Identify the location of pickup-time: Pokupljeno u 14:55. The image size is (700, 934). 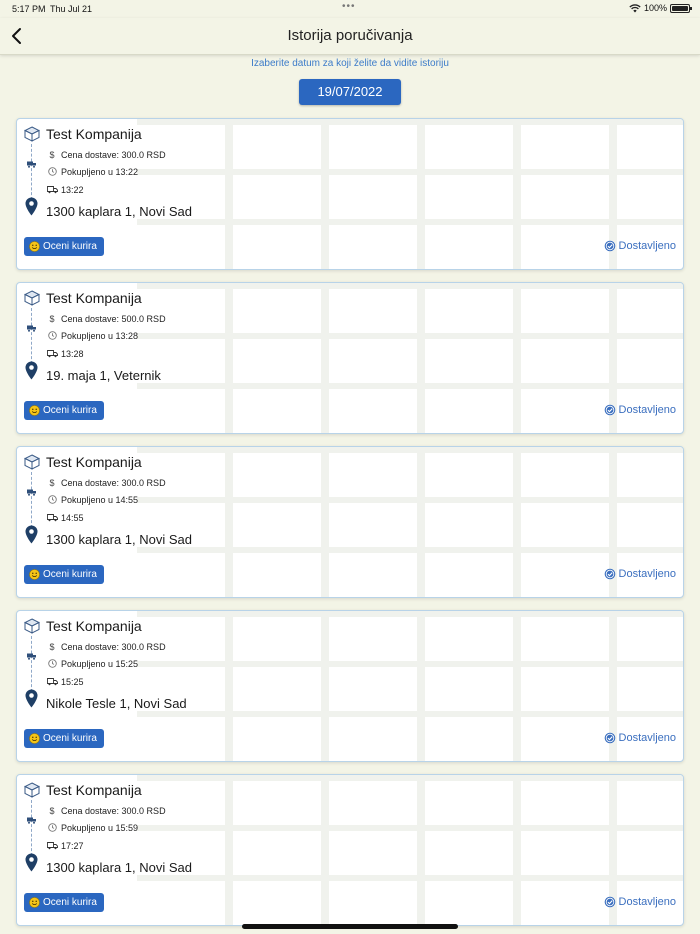
(100, 500).